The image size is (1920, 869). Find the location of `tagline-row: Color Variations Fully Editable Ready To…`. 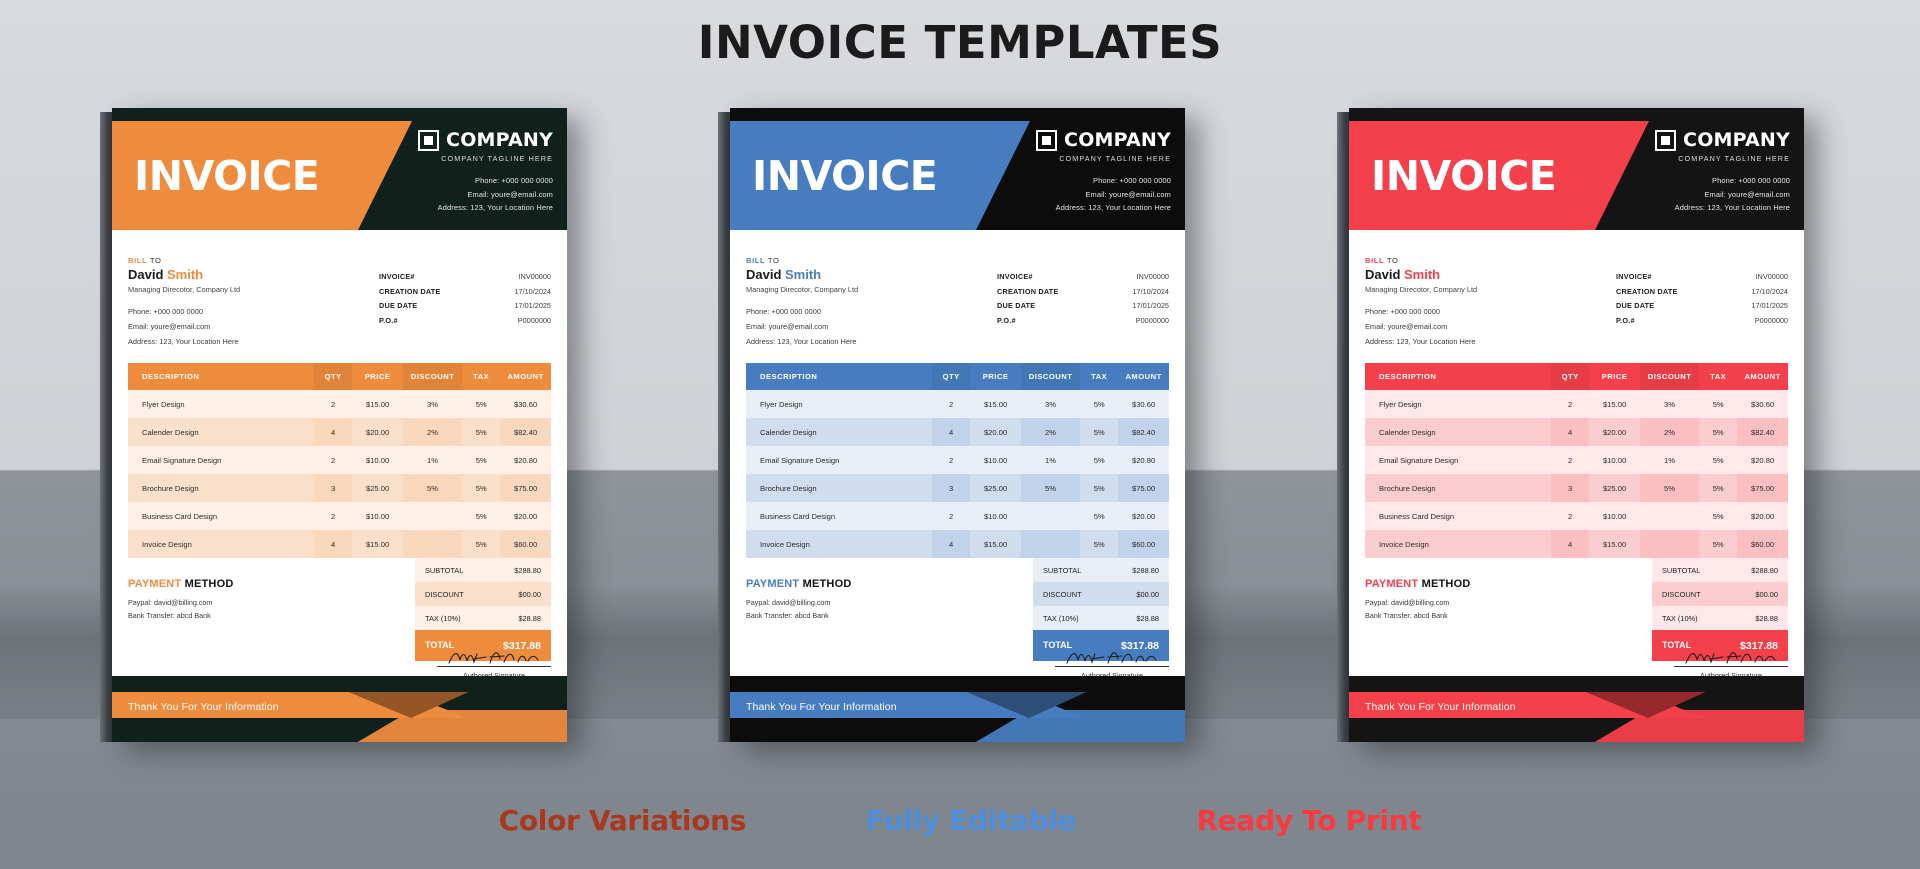

tagline-row: Color Variations Fully Editable Ready To… is located at coordinates (960, 820).